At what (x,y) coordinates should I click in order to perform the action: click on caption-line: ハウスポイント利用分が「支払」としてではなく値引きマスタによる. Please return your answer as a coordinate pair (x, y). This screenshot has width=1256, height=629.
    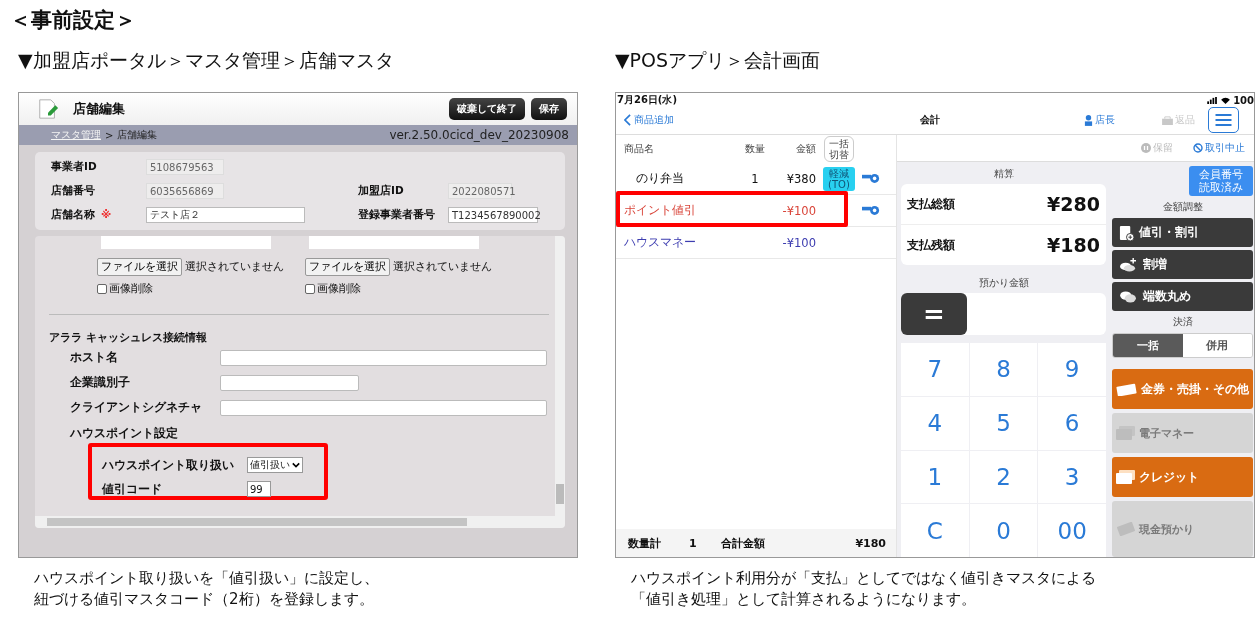
    Looking at the image, I should click on (864, 578).